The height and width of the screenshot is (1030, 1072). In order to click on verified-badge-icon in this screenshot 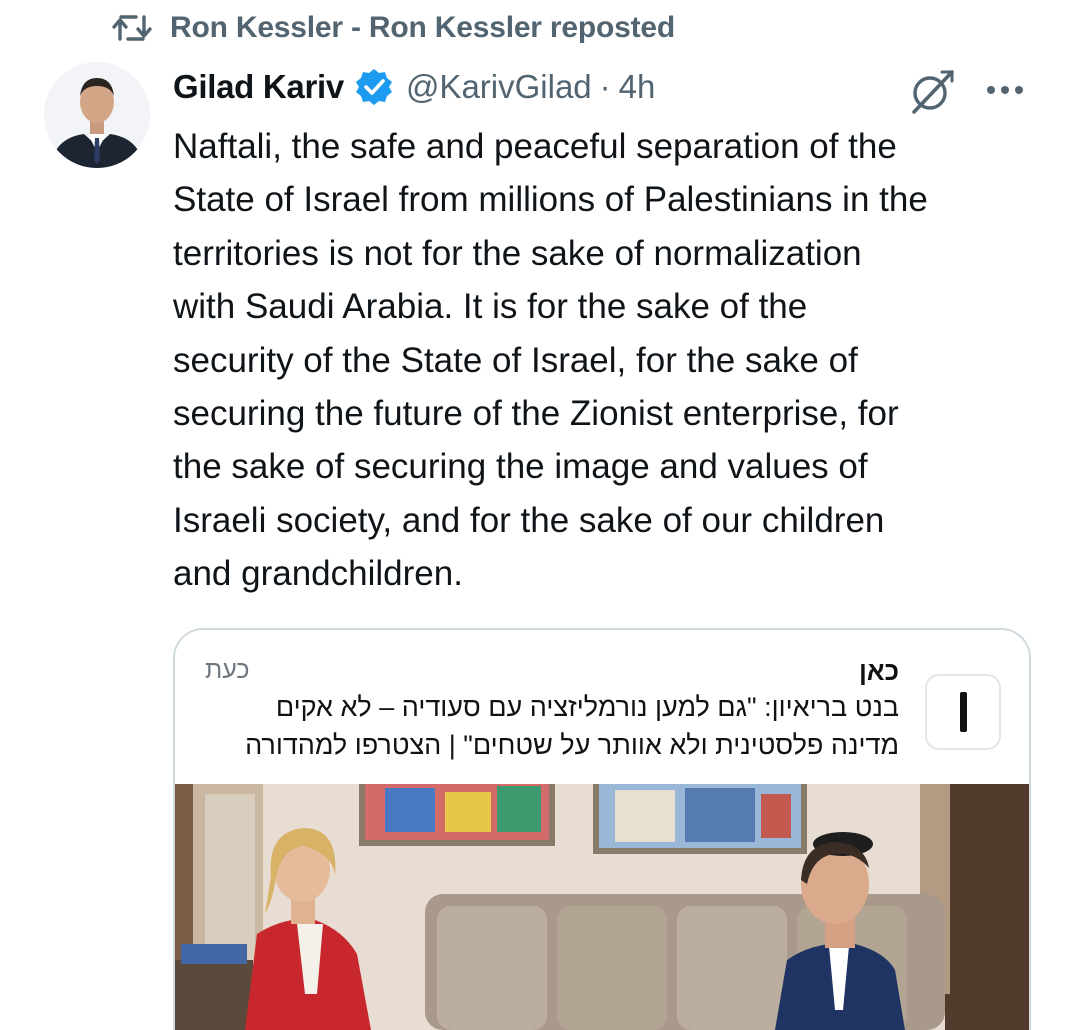, I will do `click(374, 87)`.